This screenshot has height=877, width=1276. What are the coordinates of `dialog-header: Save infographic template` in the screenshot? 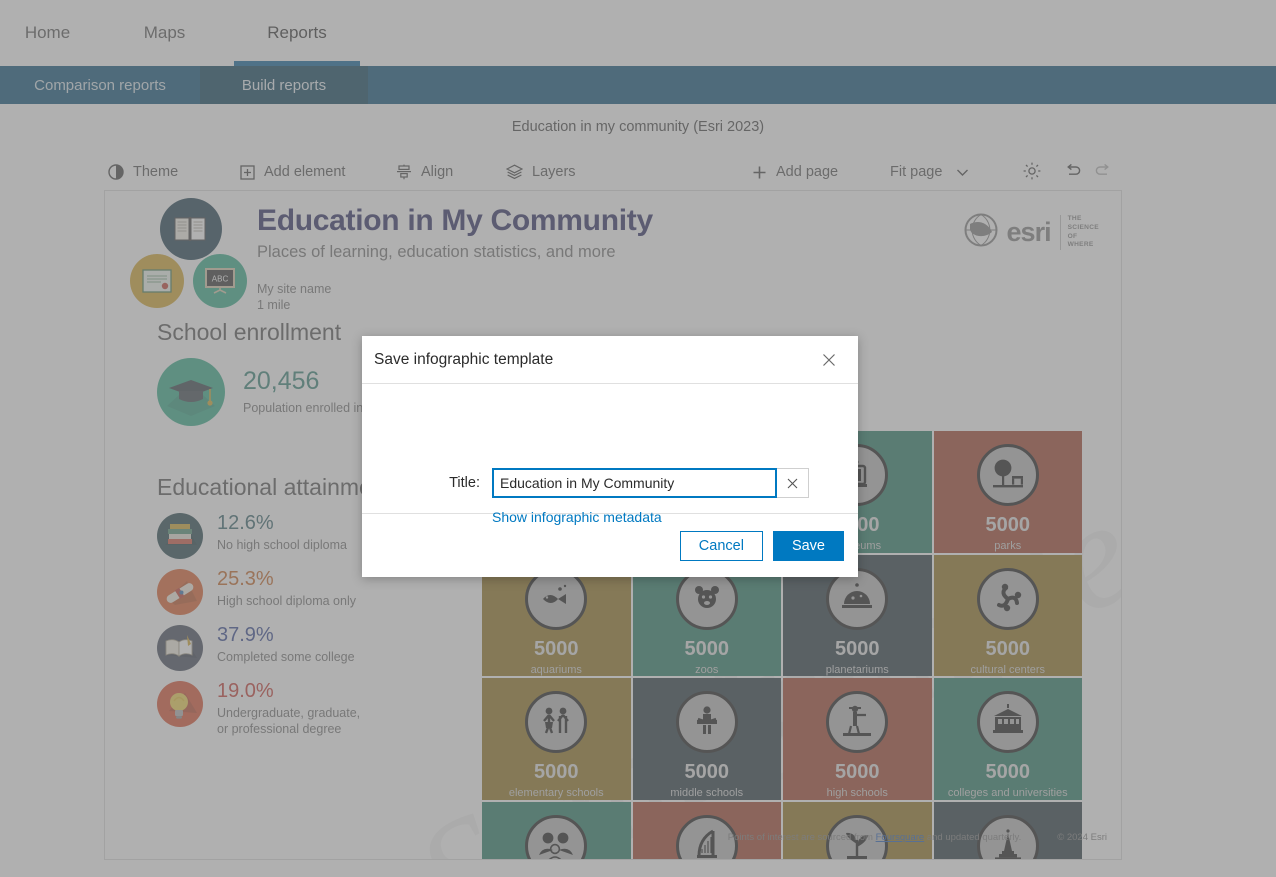 It's located at (610, 360).